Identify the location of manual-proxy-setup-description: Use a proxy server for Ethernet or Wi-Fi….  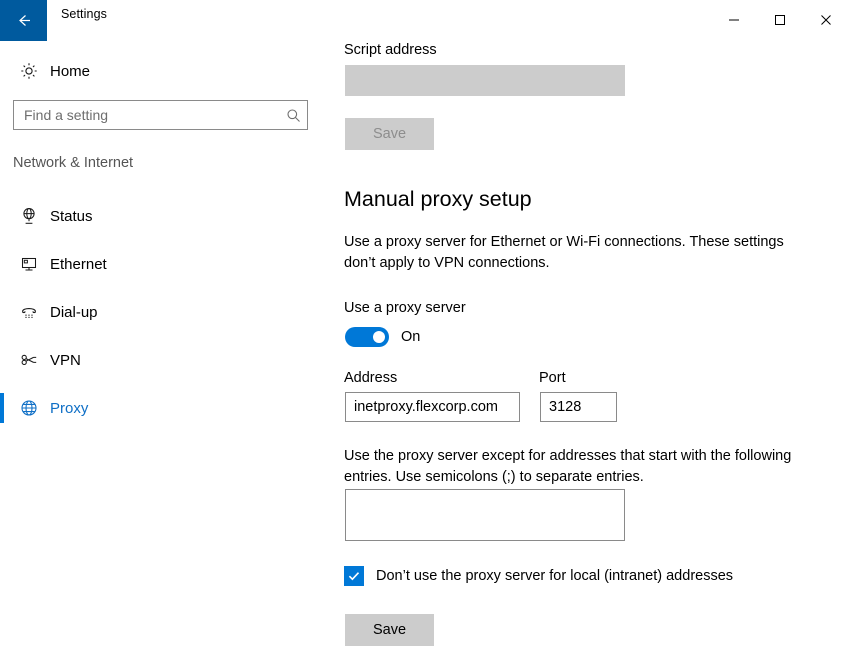
(564, 252).